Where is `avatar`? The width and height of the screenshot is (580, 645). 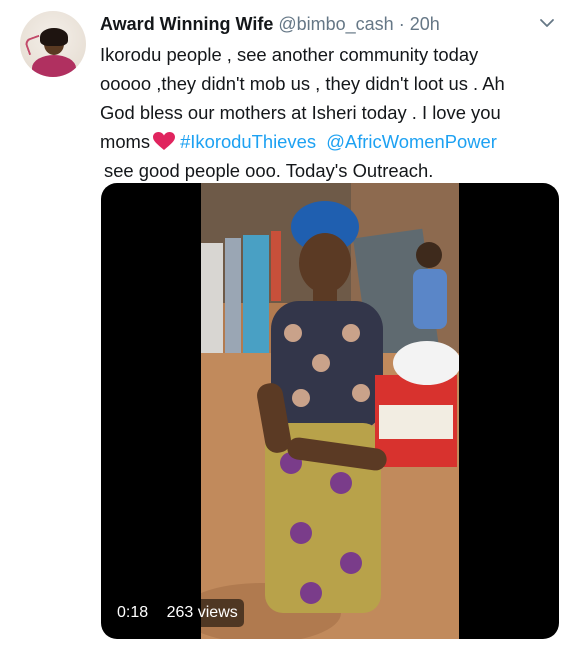 avatar is located at coordinates (53, 44).